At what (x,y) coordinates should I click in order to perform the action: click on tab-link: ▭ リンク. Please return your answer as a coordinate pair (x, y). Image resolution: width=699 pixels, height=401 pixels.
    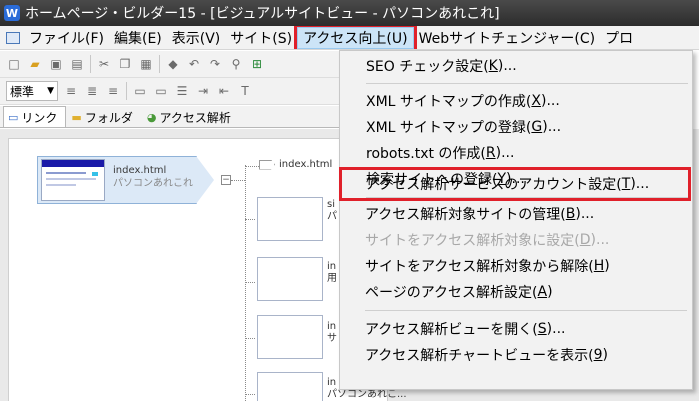
    Looking at the image, I should click on (35, 116).